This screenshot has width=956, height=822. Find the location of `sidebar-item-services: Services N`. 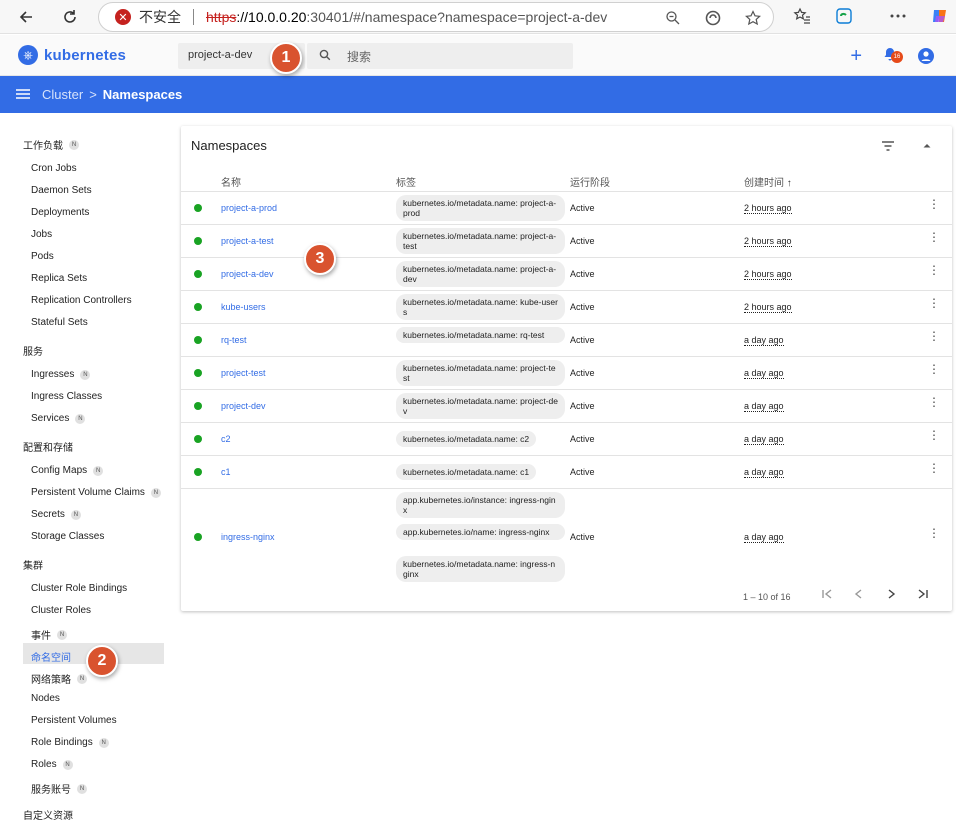

sidebar-item-services: Services N is located at coordinates (58, 418).